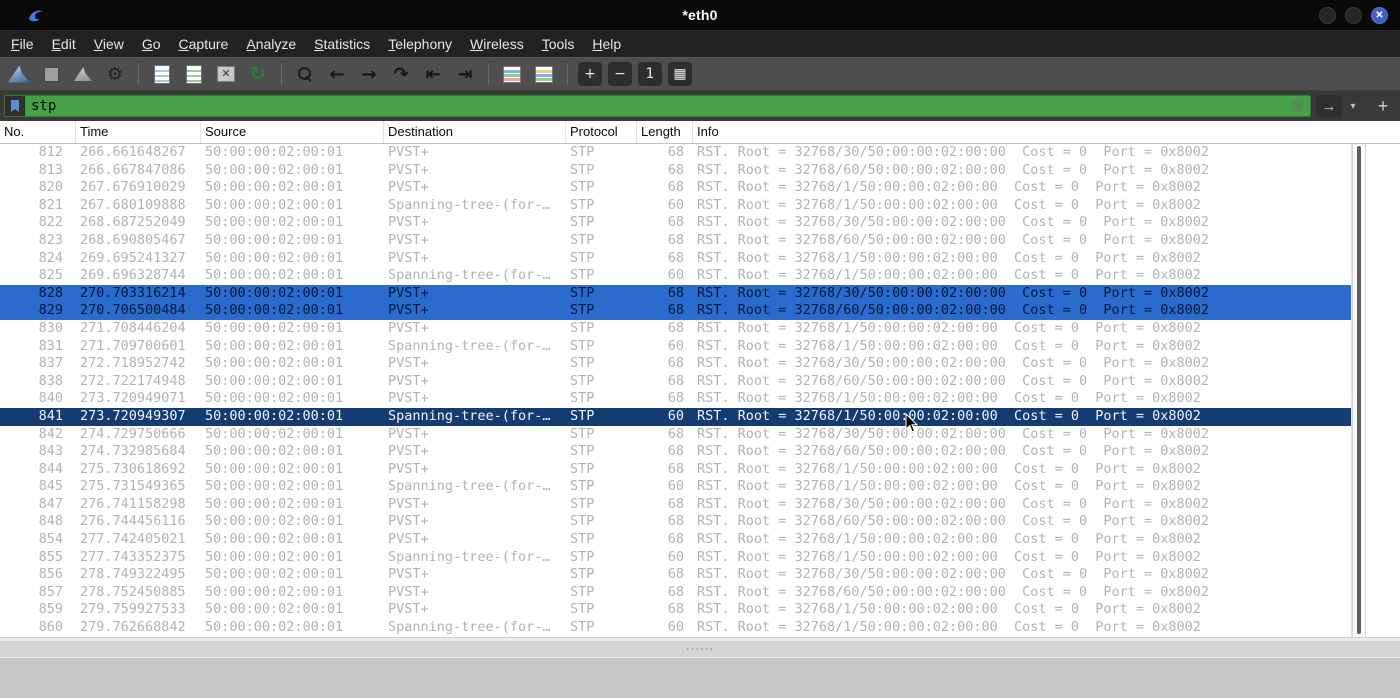 This screenshot has width=1400, height=698. Describe the element at coordinates (1379, 15) in the screenshot. I see `close-button: ✕` at that location.